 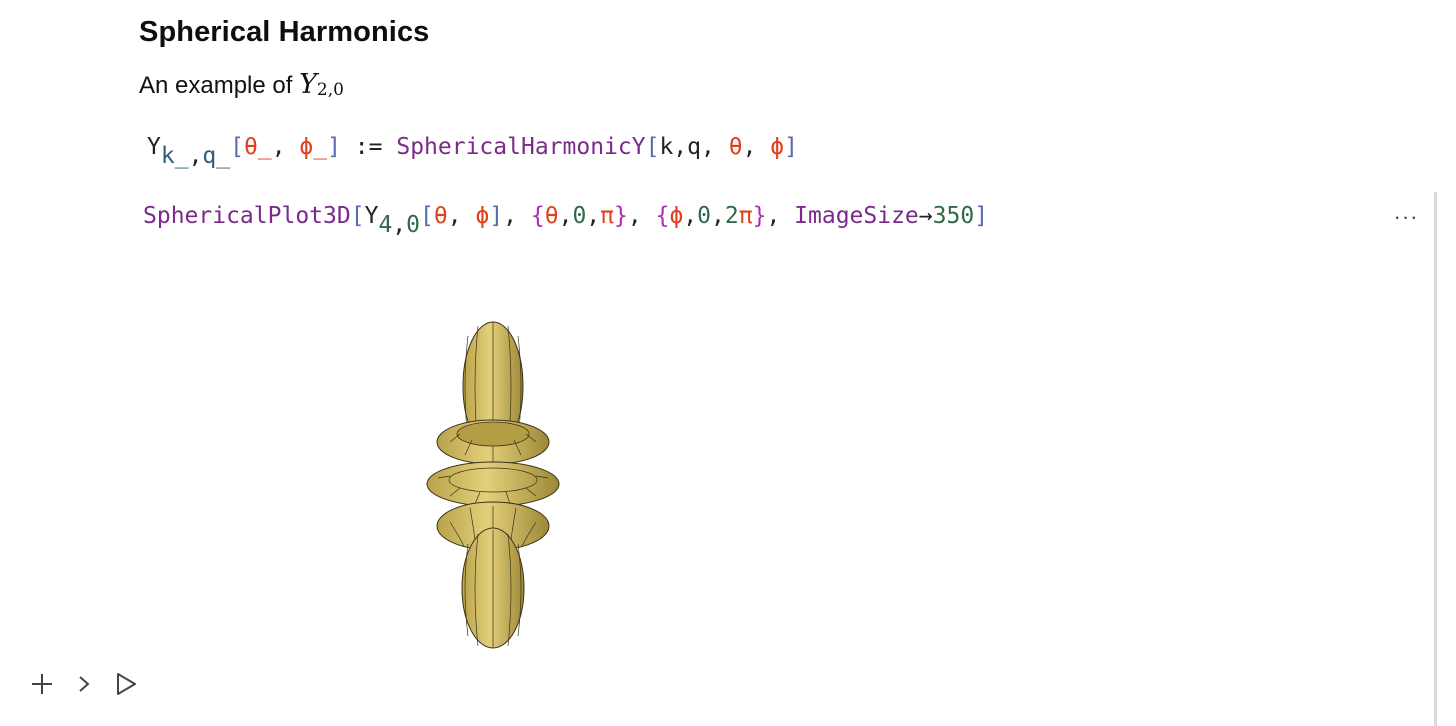 I want to click on plus-icon, so click(x=42, y=684).